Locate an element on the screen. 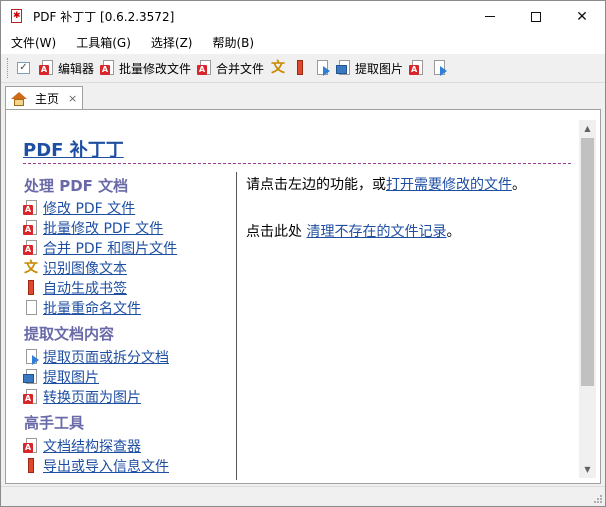 This screenshot has height=507, width=606. close-button: ✕ is located at coordinates (582, 16).